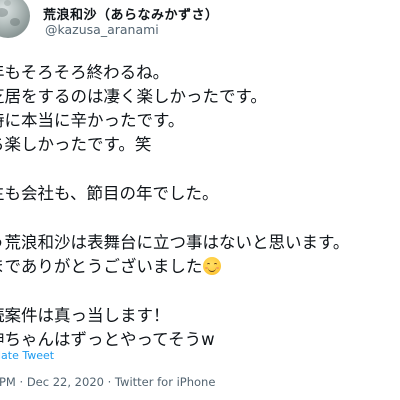  What do you see at coordinates (101, 266) in the screenshot?
I see `tweet-line: までありがとうございました` at bounding box center [101, 266].